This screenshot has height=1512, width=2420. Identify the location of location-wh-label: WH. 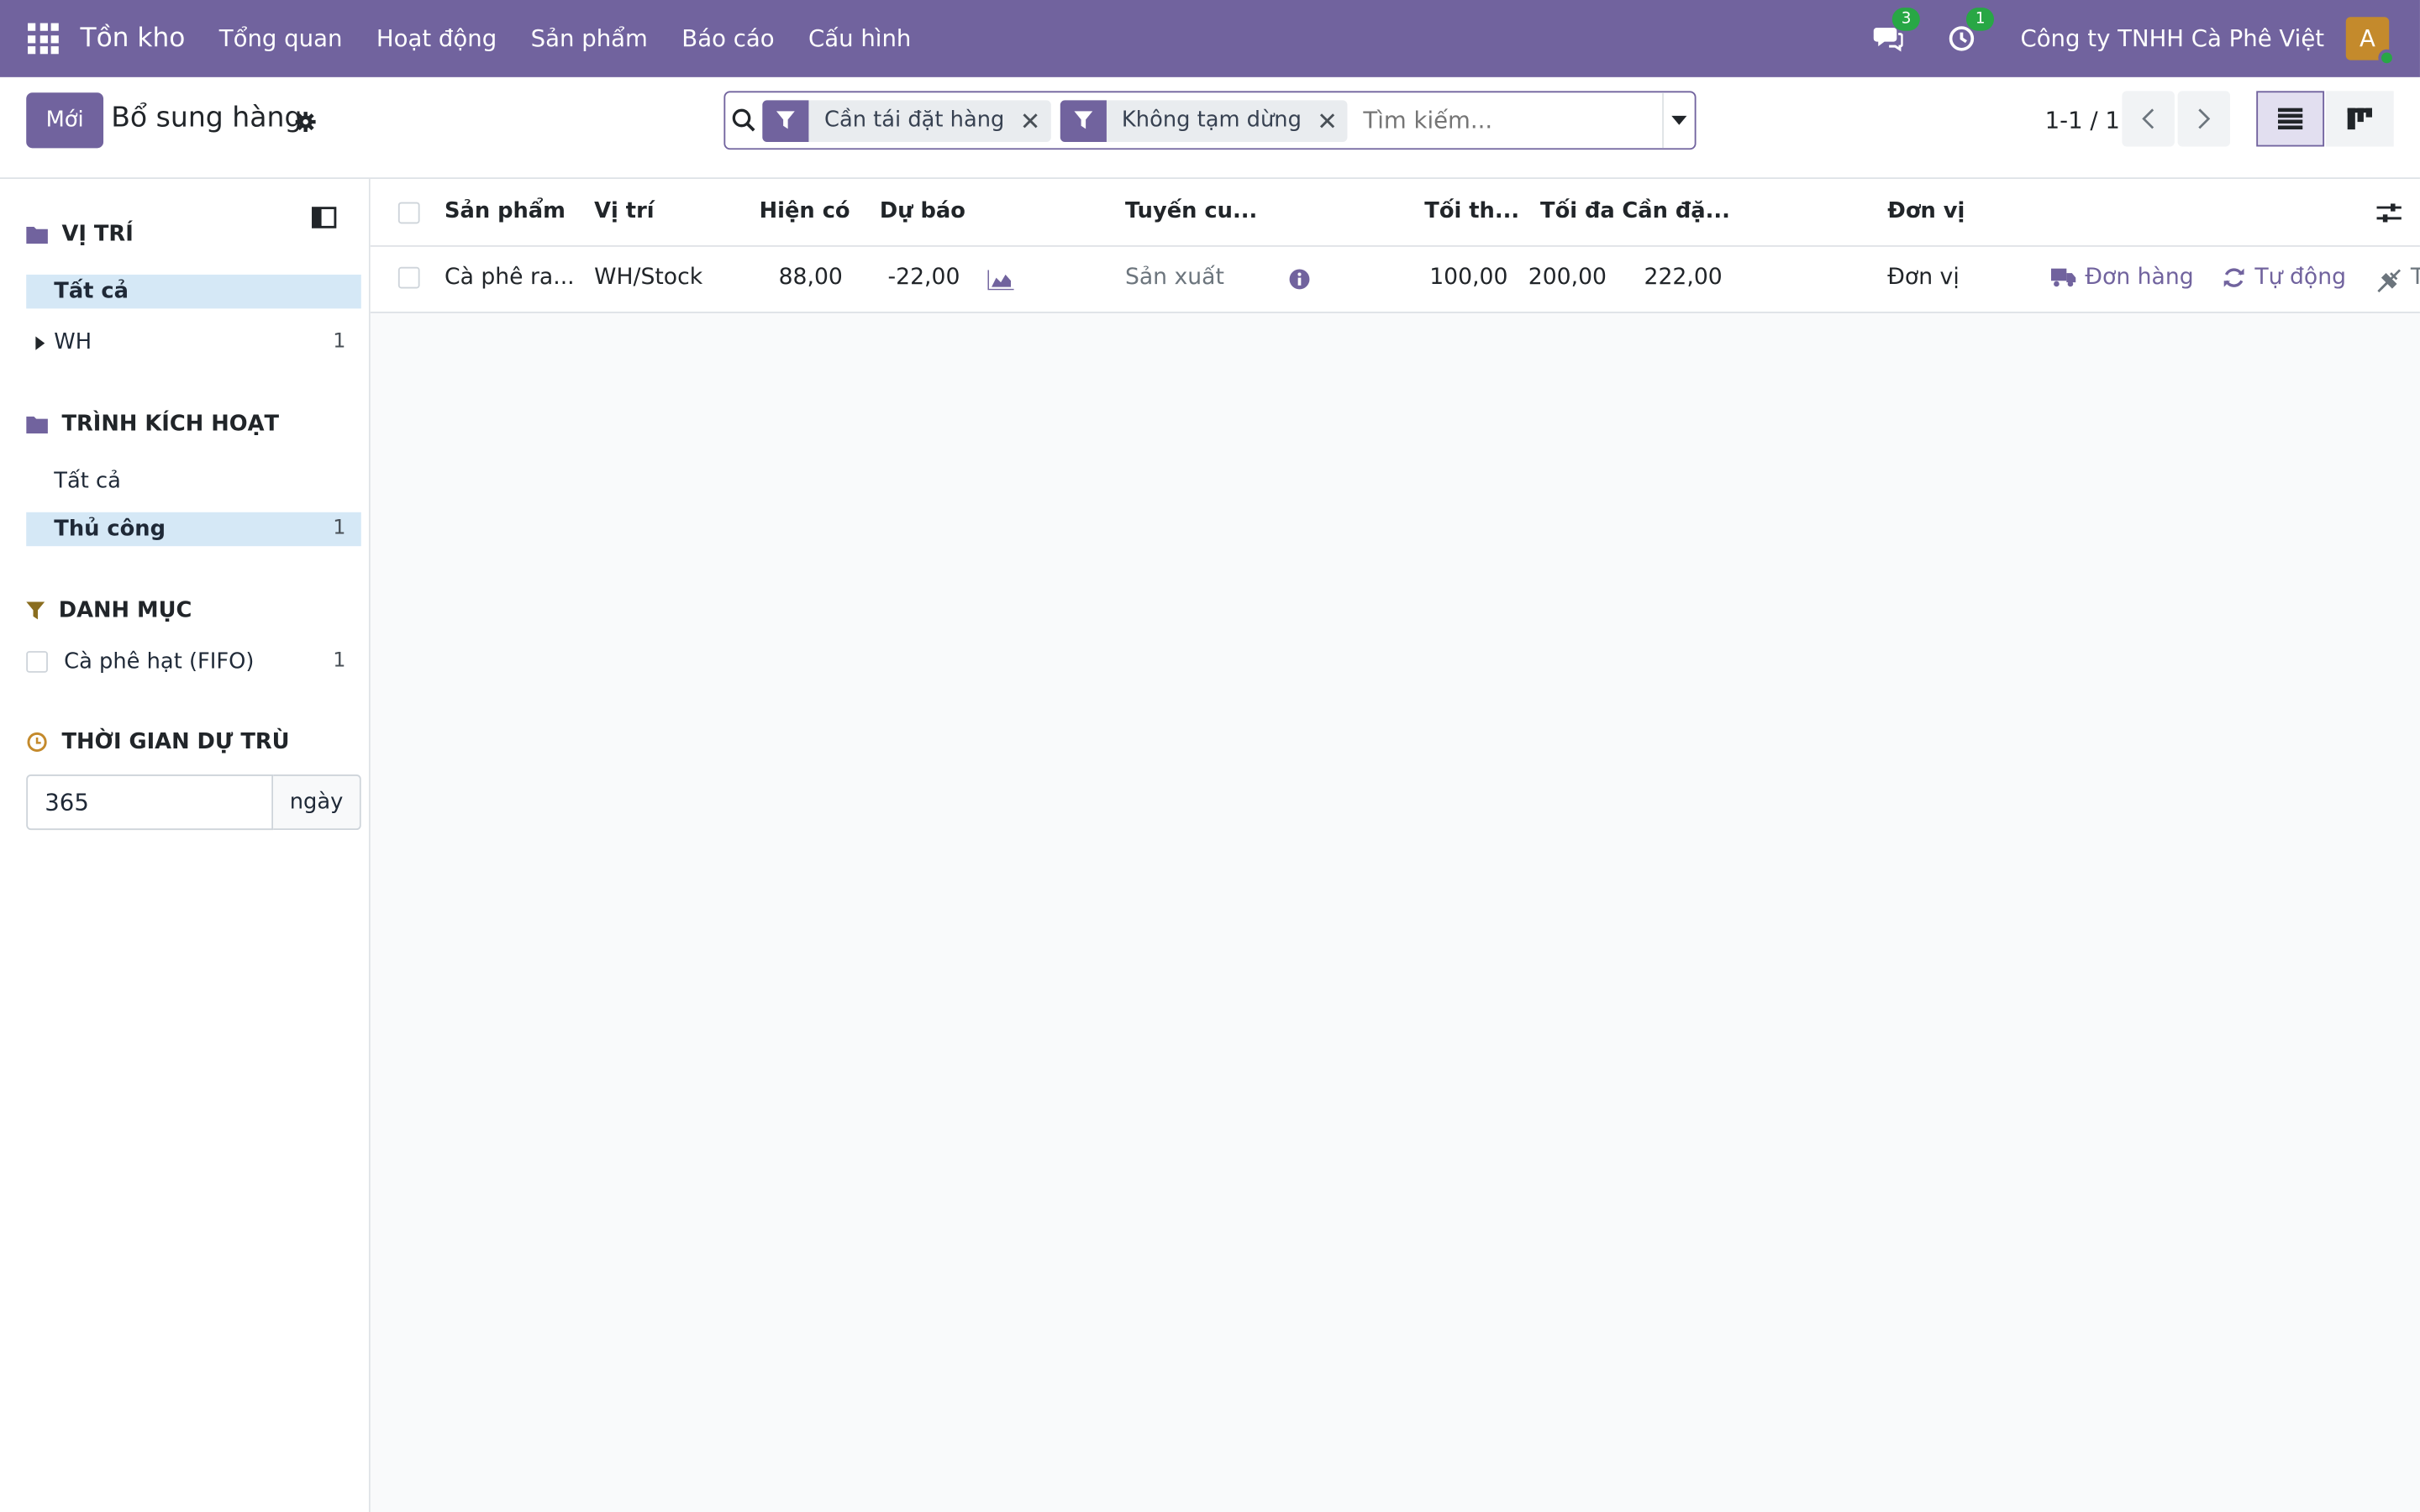
(73, 342).